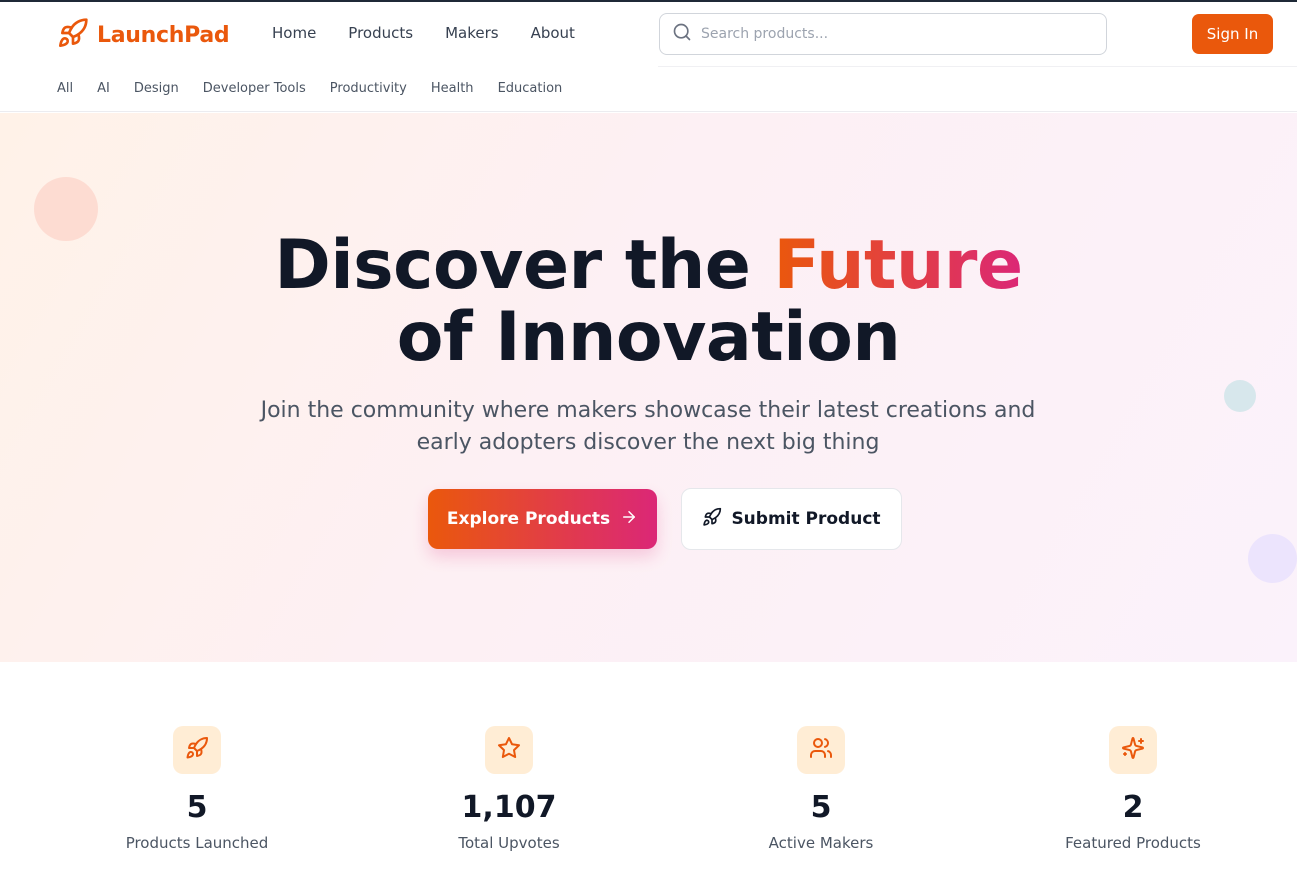  What do you see at coordinates (821, 843) in the screenshot?
I see `stat-label: Active Makers` at bounding box center [821, 843].